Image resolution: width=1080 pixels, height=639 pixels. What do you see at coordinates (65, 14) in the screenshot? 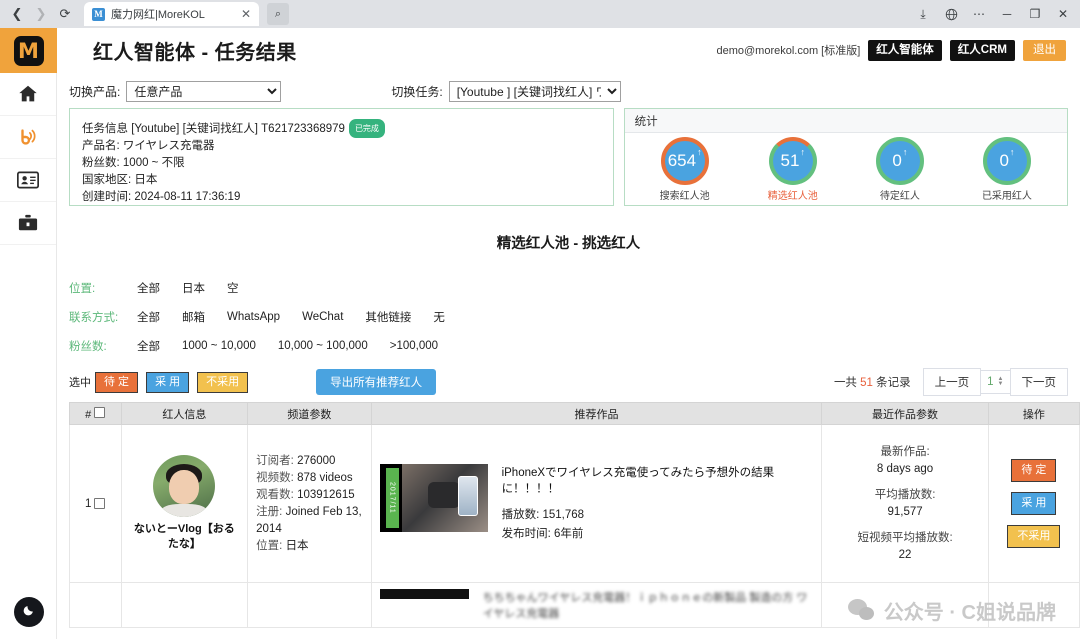
I see `reload-icon: ⟳` at bounding box center [65, 14].